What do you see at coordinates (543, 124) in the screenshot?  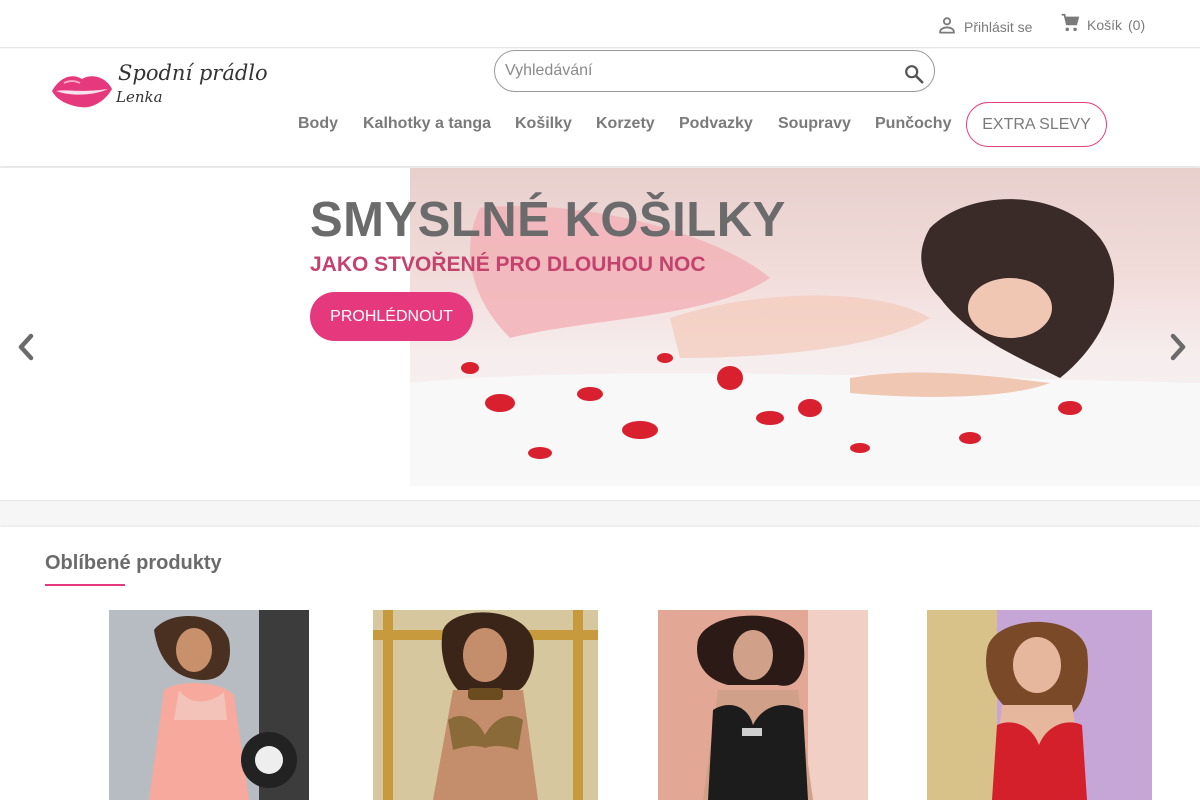 I see `nav-item-kosilky: Košilky` at bounding box center [543, 124].